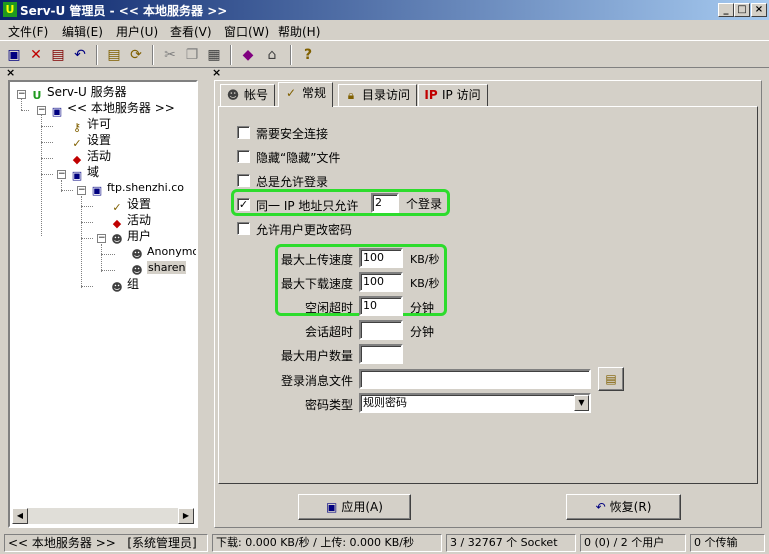 This screenshot has height=554, width=769. Describe the element at coordinates (354, 507) in the screenshot. I see `apply-button: ▣ 应用(A)` at that location.